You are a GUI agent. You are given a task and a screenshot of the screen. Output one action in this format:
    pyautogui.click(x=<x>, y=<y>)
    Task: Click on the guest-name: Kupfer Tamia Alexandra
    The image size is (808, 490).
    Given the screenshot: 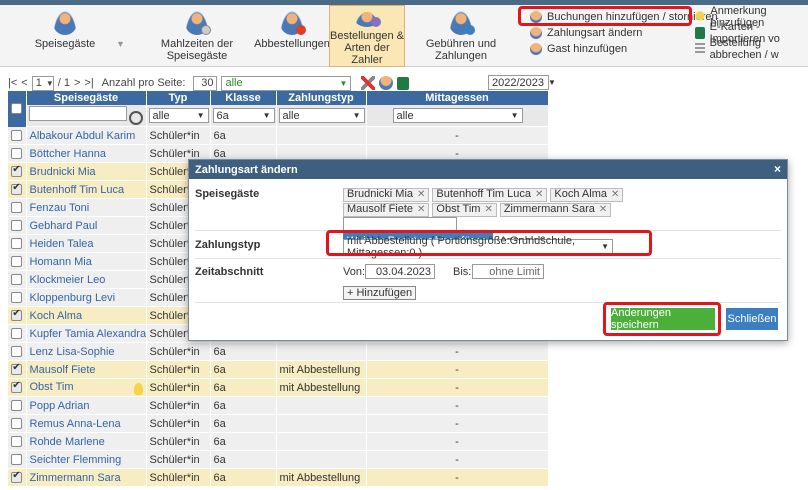 What is the action you would take?
    pyautogui.click(x=88, y=334)
    